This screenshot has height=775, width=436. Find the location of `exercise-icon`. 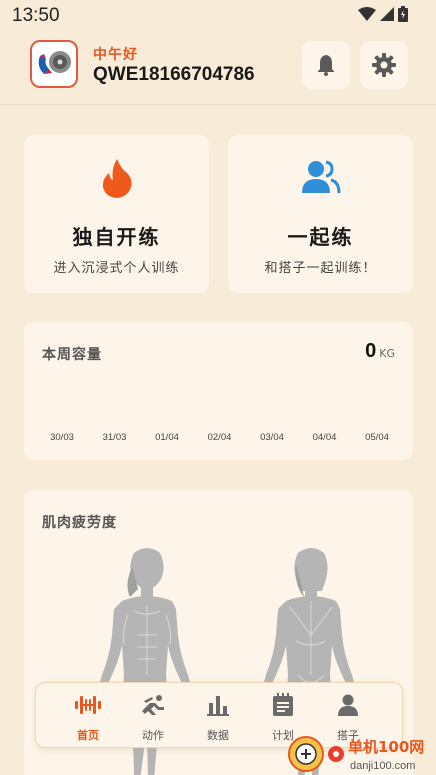

exercise-icon is located at coordinates (153, 705).